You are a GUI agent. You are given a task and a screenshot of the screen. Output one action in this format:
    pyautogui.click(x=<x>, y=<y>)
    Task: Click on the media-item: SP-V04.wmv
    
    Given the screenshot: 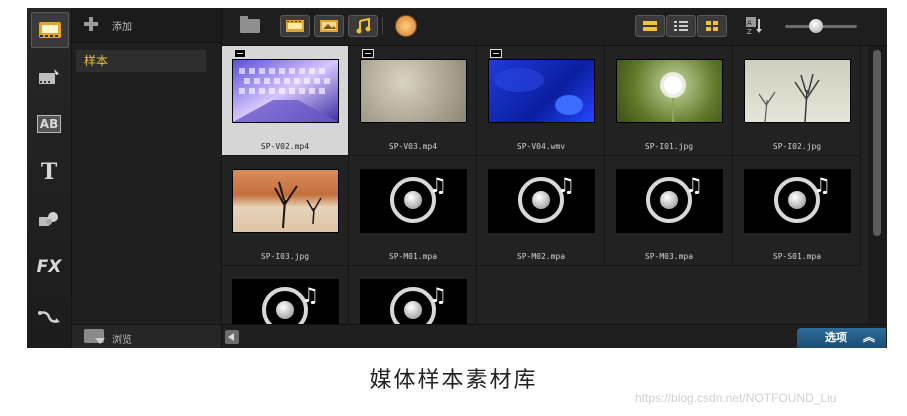 What is the action you would take?
    pyautogui.click(x=541, y=101)
    